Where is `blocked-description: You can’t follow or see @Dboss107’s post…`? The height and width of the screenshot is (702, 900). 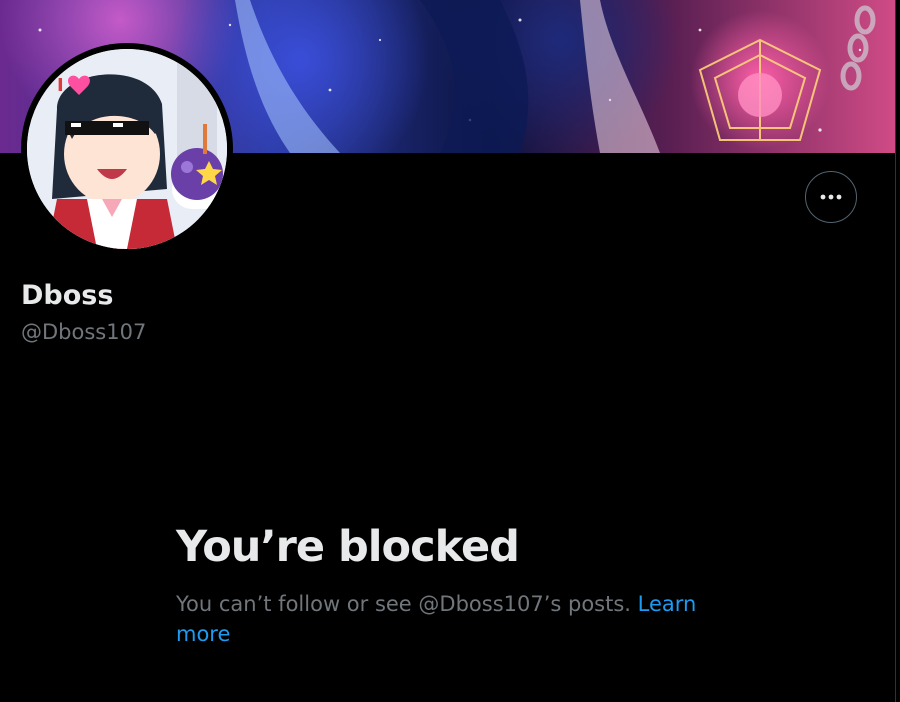 blocked-description: You can’t follow or see @Dboss107’s post… is located at coordinates (441, 619).